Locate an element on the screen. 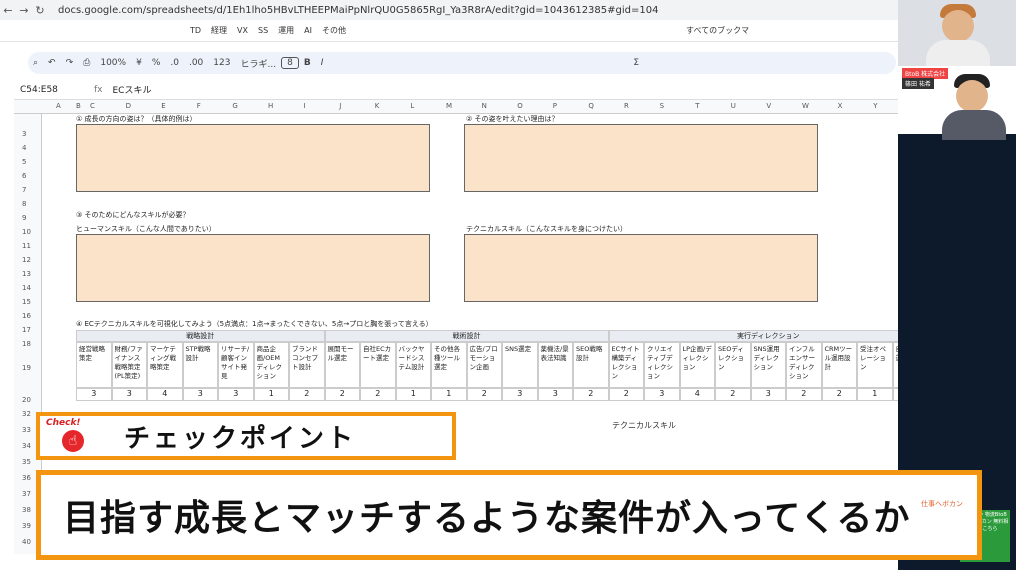 This screenshot has width=1016, height=570. column-header-c: C is located at coordinates (92, 106).